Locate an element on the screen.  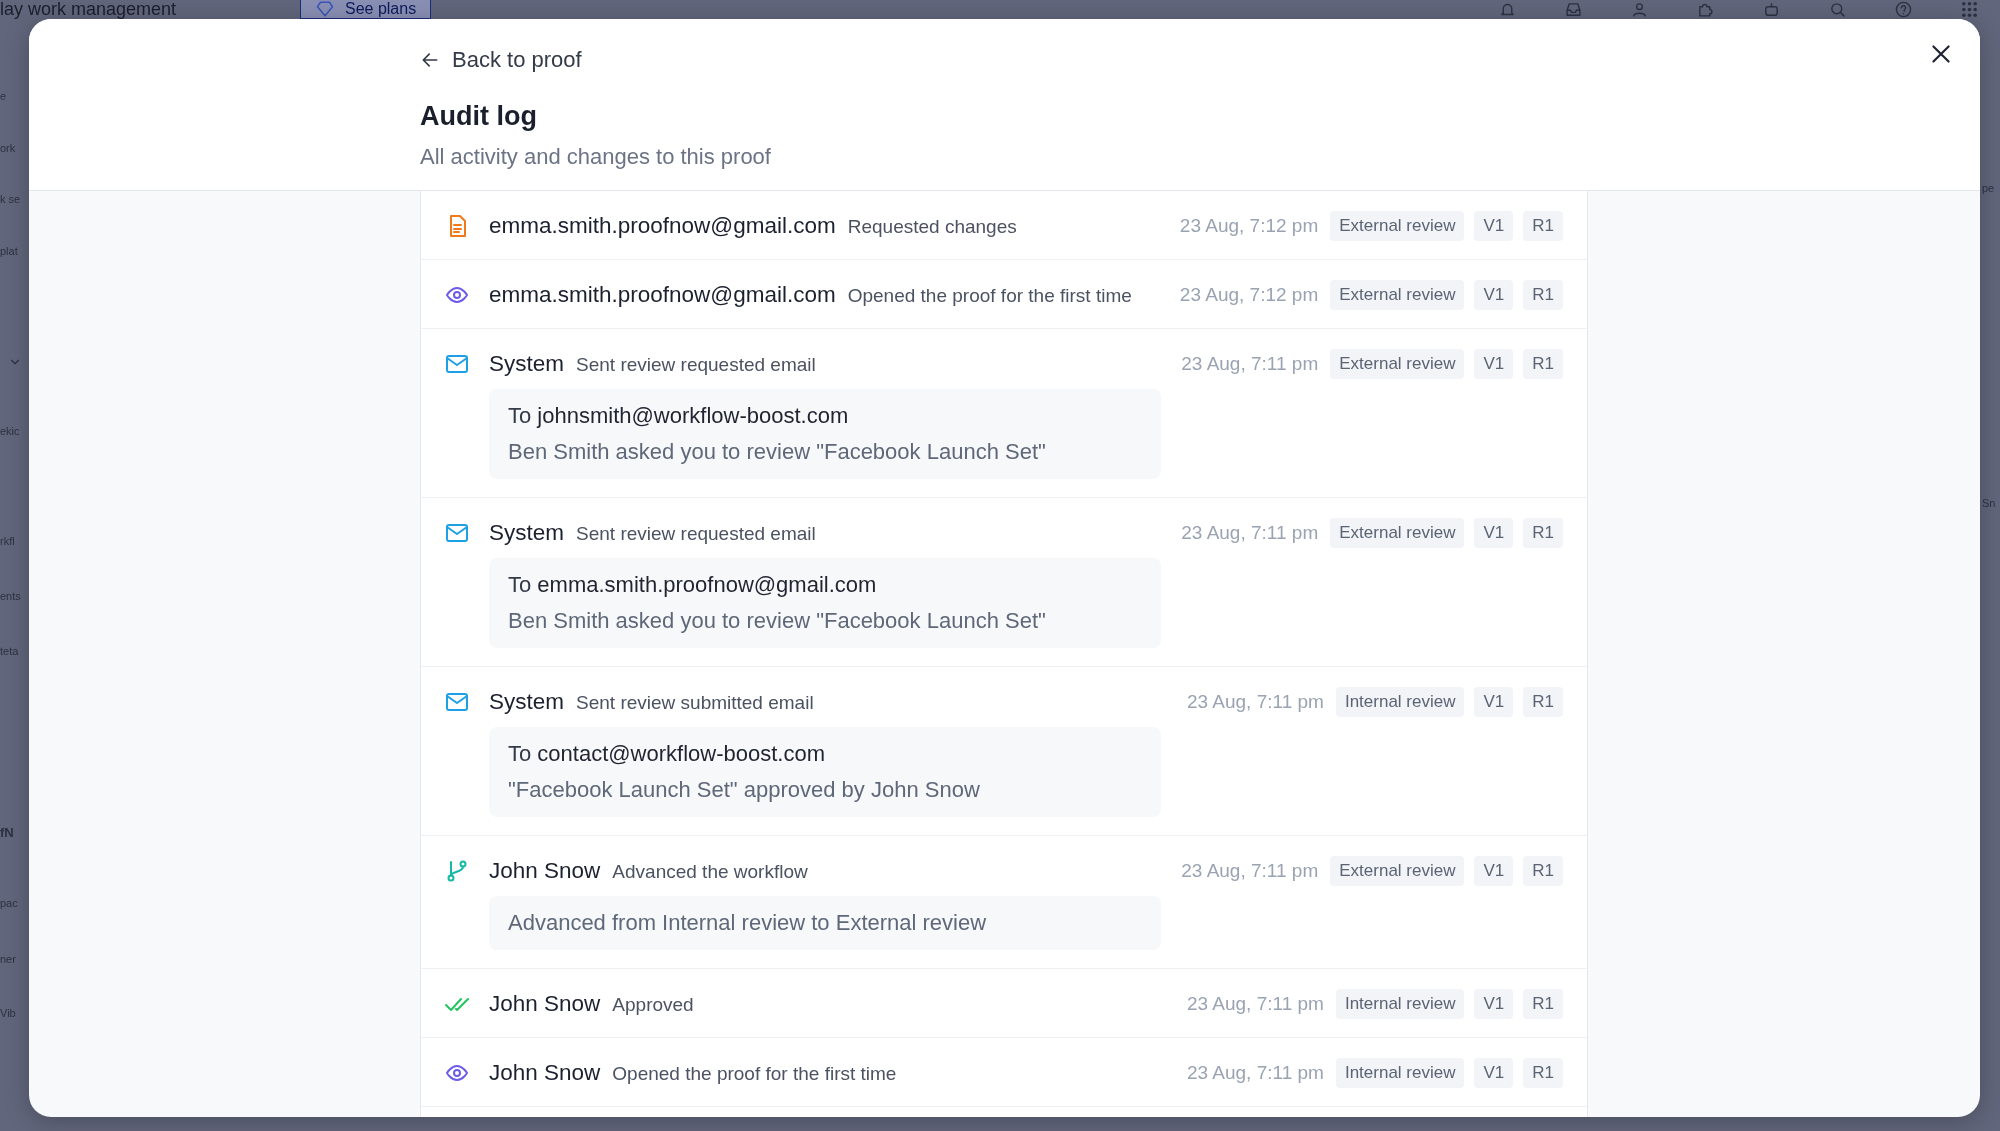
detail-text: To emma.smith.proofnow@gmail.com is located at coordinates (693, 585).